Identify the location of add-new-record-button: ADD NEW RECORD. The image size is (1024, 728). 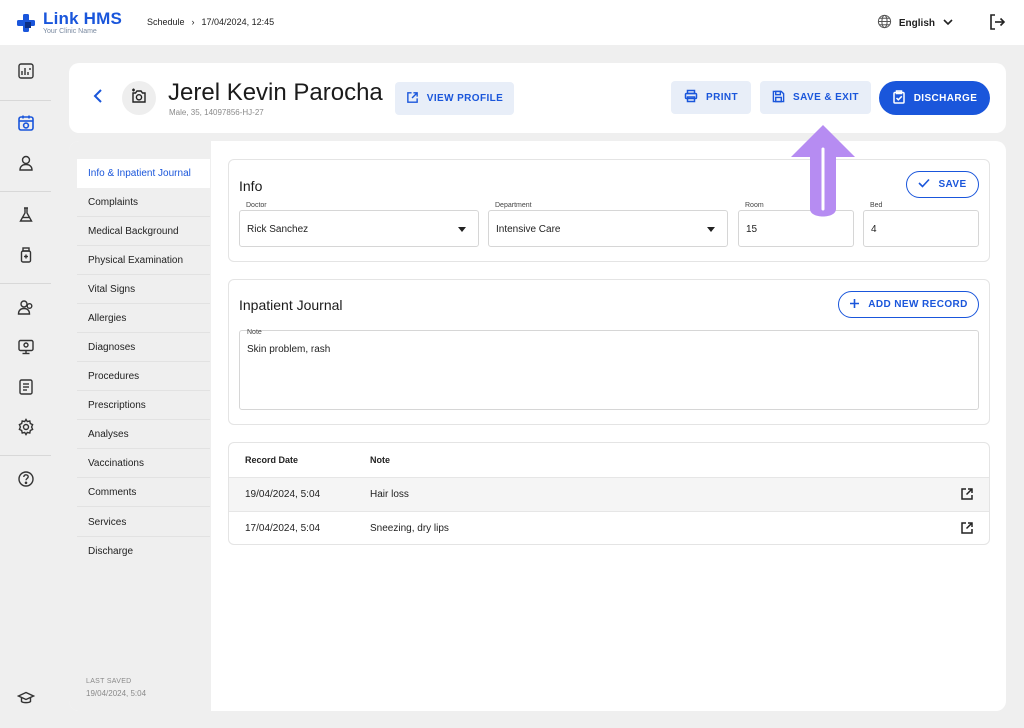
(908, 304).